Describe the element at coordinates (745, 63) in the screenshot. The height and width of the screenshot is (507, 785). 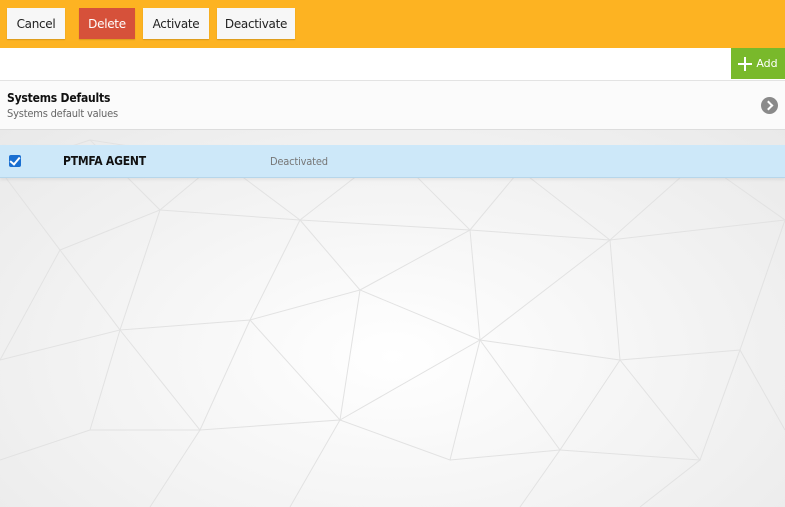
I see `plus-icon` at that location.